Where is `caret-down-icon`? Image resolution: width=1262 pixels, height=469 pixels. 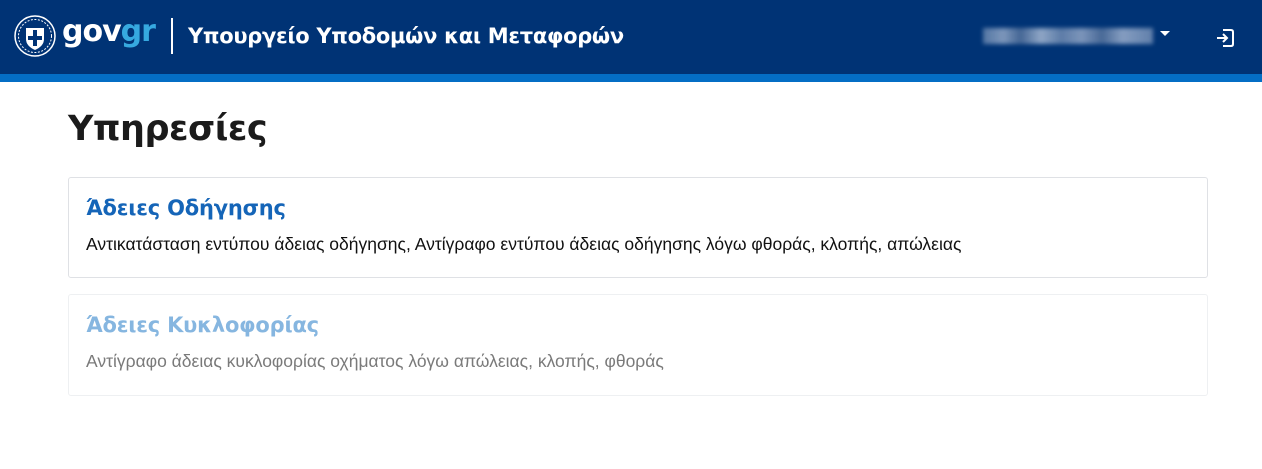 caret-down-icon is located at coordinates (1165, 33).